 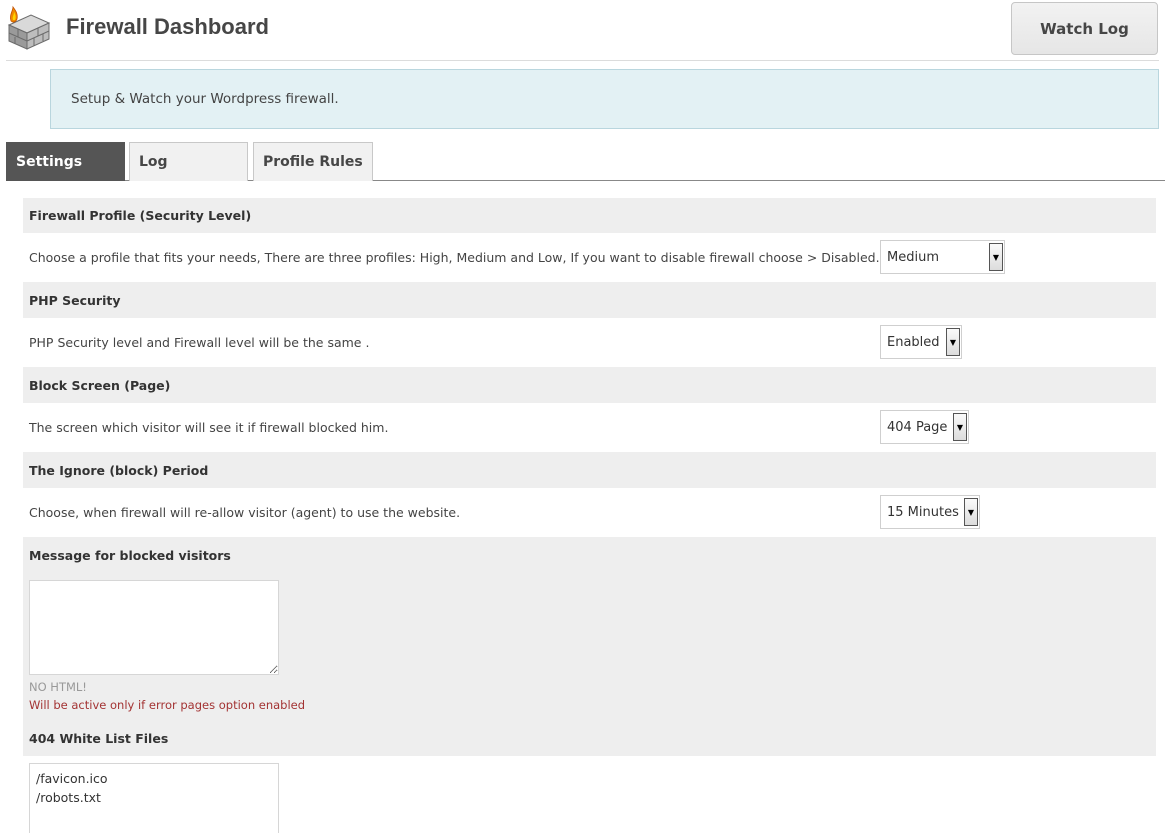 What do you see at coordinates (913, 257) in the screenshot?
I see `profile-select-value: Medium` at bounding box center [913, 257].